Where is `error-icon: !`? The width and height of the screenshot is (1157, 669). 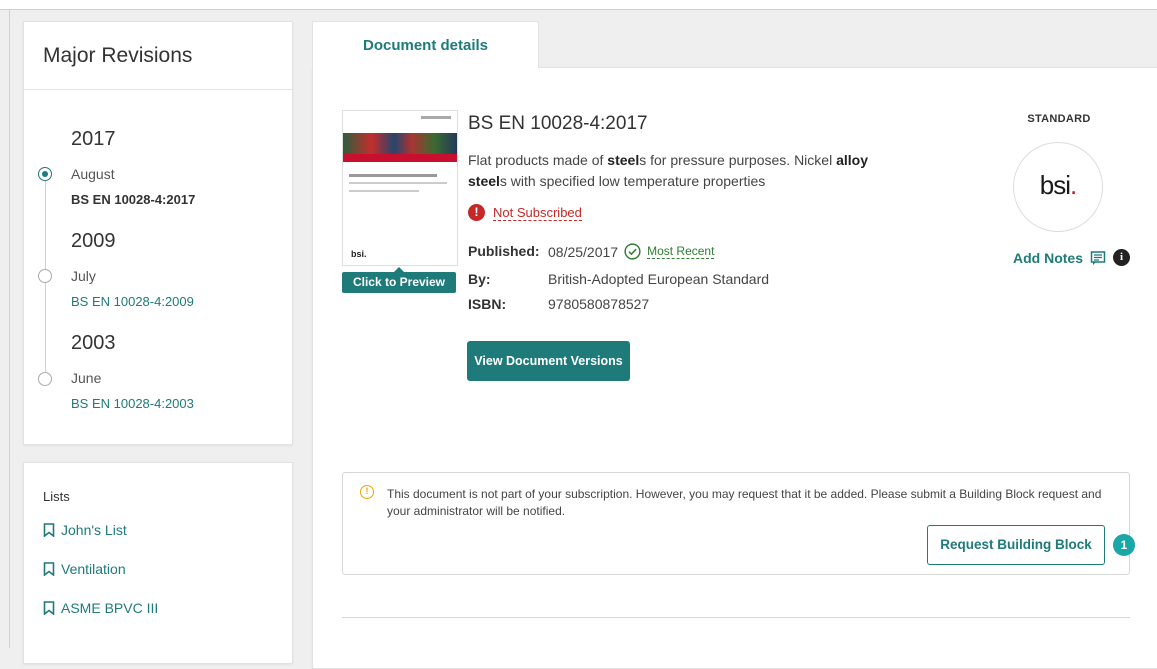
error-icon: ! is located at coordinates (476, 212).